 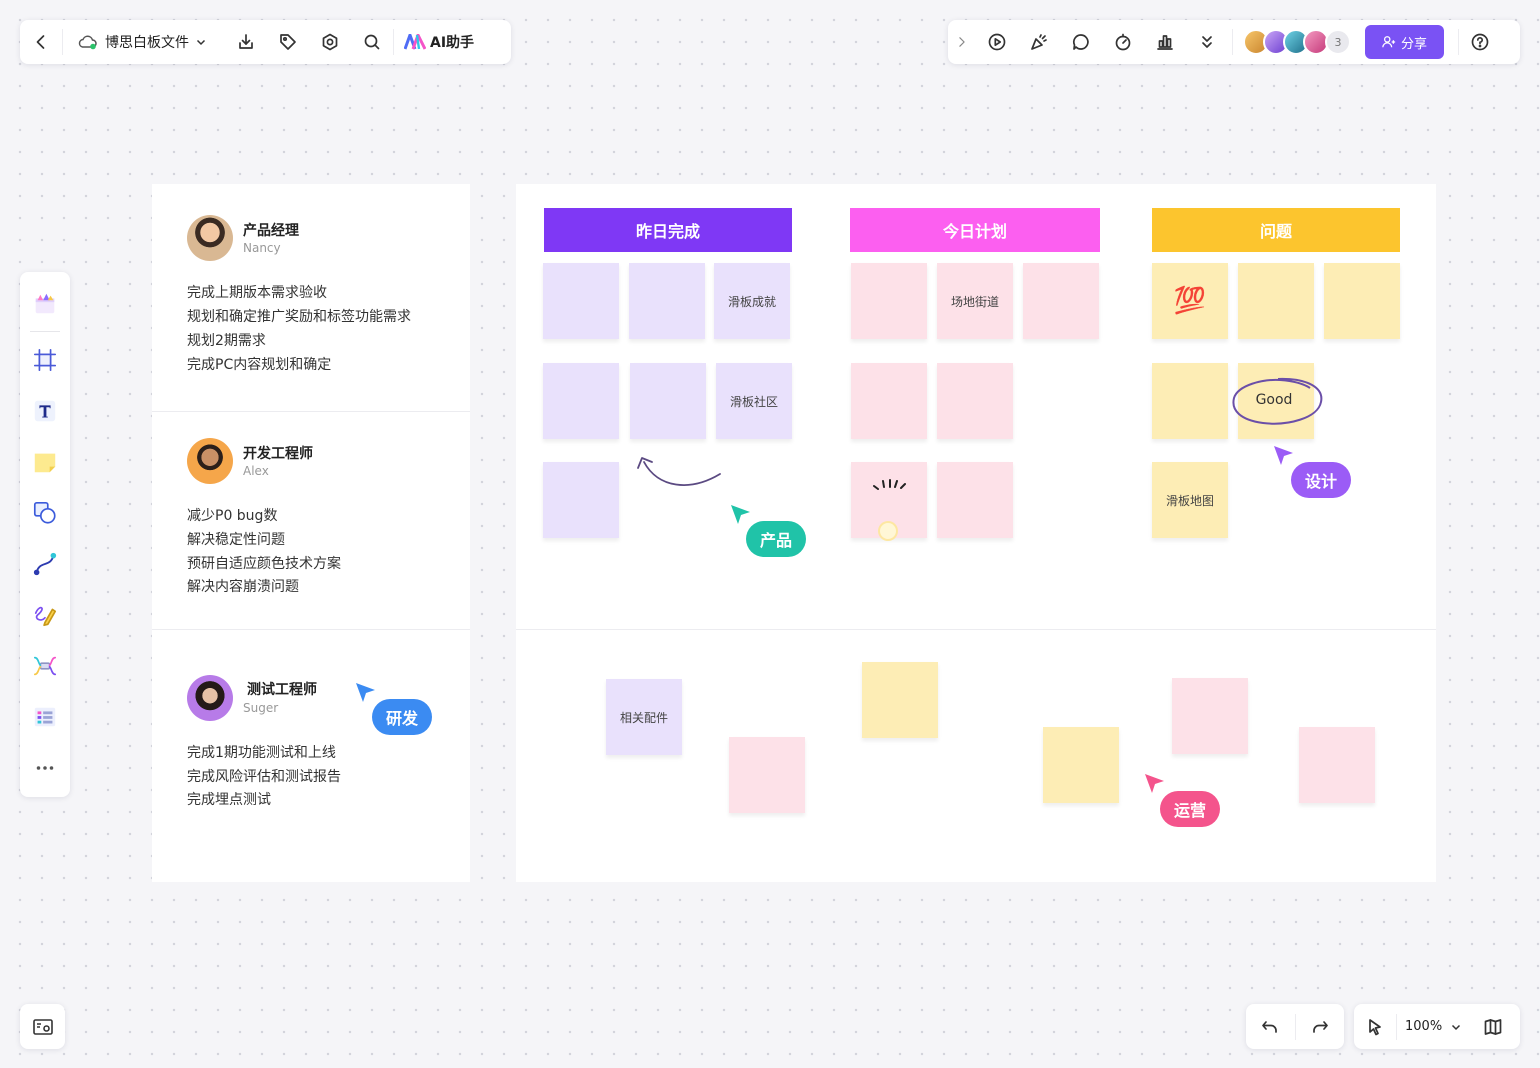 I want to click on undo-icon, so click(x=1270, y=1026).